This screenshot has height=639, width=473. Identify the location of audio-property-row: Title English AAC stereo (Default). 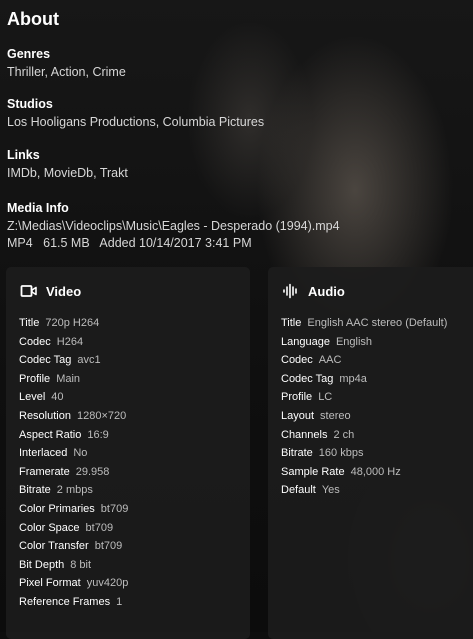
(364, 323).